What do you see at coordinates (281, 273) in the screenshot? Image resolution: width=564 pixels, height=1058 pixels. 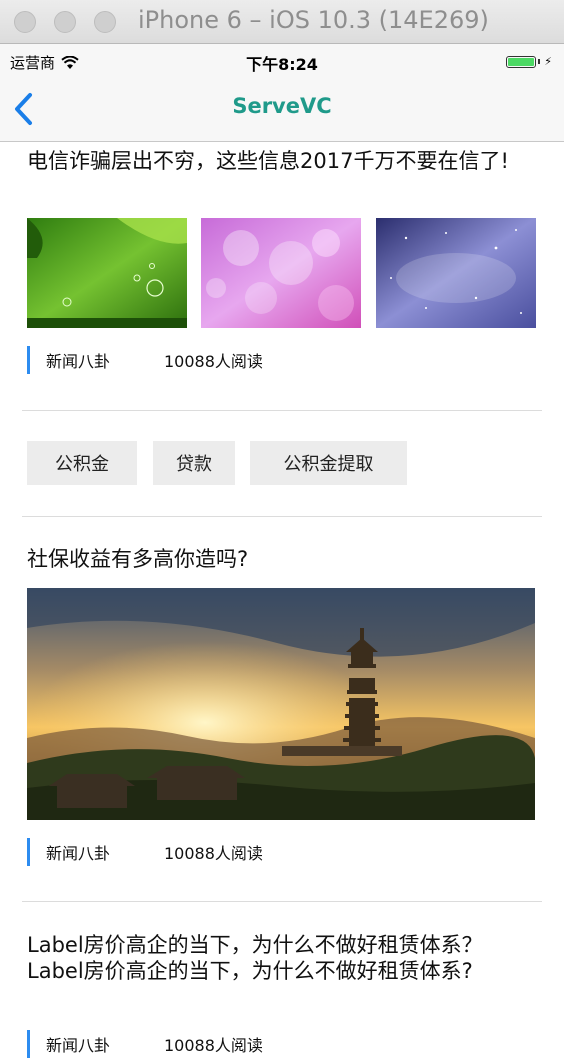 I see `article-thumbnail-bokeh` at bounding box center [281, 273].